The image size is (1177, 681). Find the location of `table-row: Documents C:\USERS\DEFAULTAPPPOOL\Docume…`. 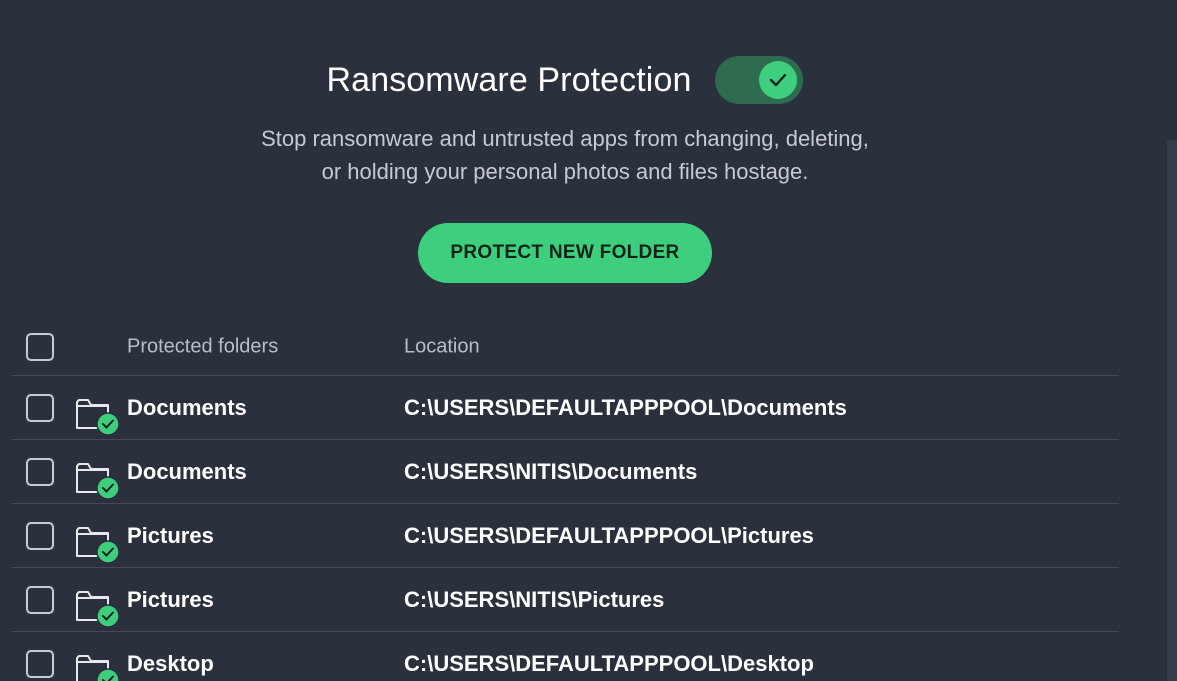

table-row: Documents C:\USERS\DEFAULTAPPPOOL\Docume… is located at coordinates (565, 408).